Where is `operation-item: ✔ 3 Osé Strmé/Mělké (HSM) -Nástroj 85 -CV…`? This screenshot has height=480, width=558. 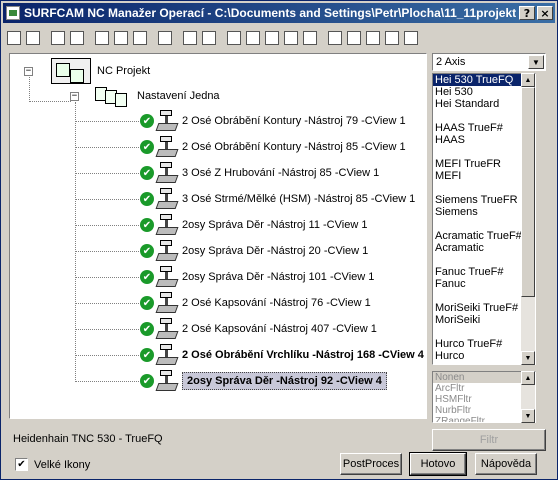
operation-item: ✔ 3 Osé Strmé/Mělké (HSM) -Nástroj 85 -CV… is located at coordinates (277, 199).